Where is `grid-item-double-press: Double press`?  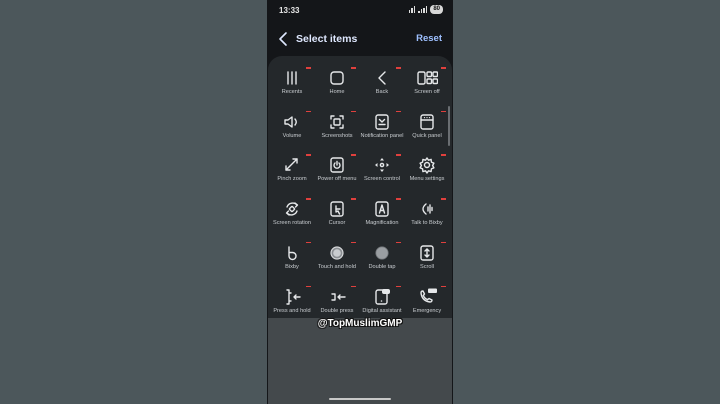
grid-item-double-press: Double press is located at coordinates (337, 302).